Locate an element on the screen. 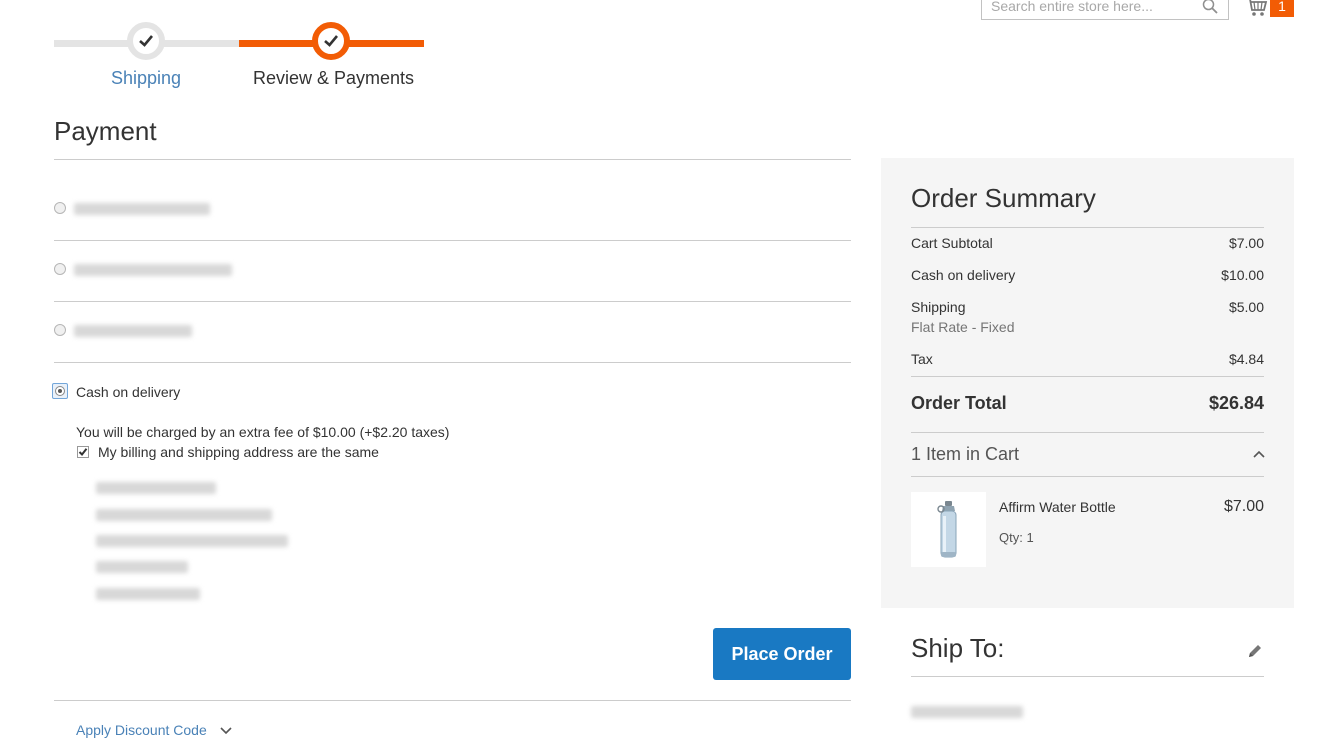 The image size is (1326, 738). radio-selected-indicator is located at coordinates (60, 391).